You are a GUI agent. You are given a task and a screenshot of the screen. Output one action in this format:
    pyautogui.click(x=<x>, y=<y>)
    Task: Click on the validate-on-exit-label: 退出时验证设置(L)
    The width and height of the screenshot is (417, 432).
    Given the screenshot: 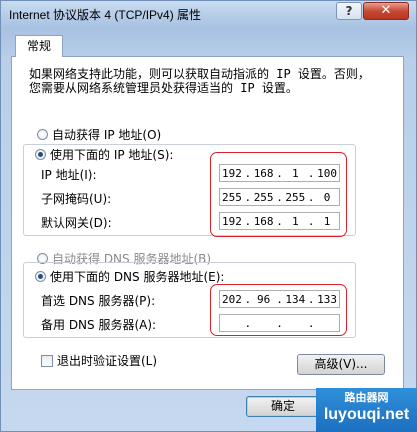 What is the action you would take?
    pyautogui.click(x=107, y=361)
    